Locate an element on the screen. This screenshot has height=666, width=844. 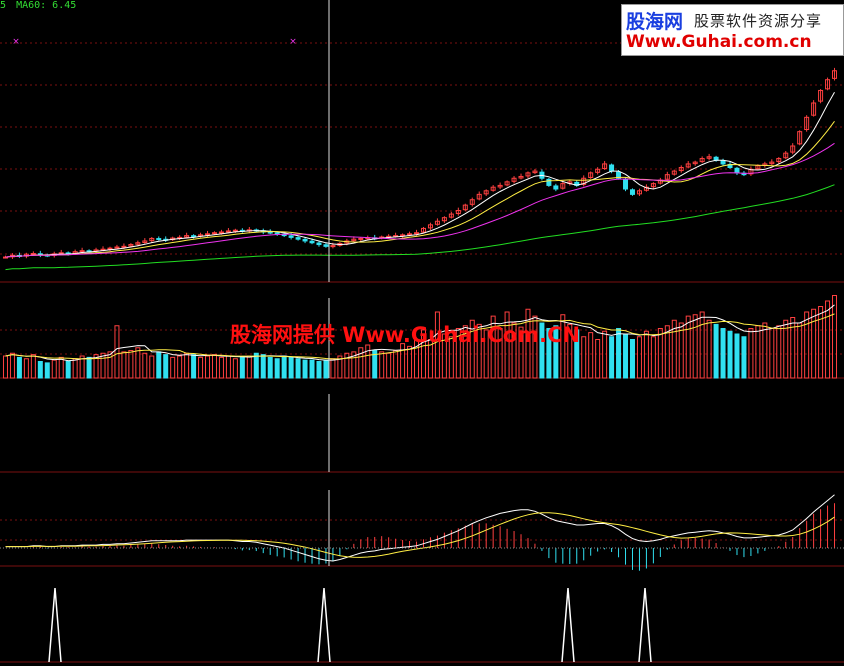
logo-url: Www.Guhai.com.cn is located at coordinates (719, 42).